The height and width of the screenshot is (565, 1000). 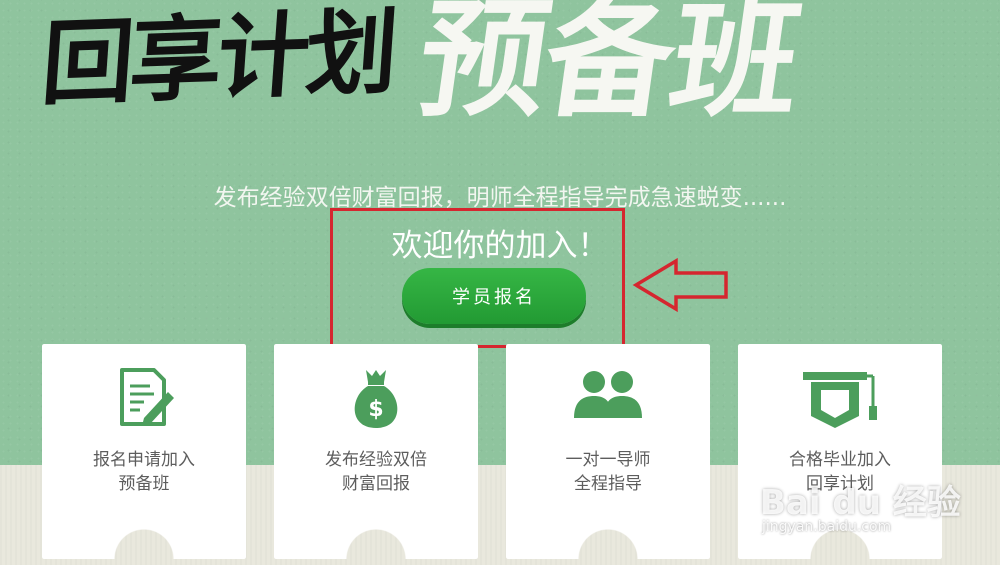 I want to click on baidu-watermark: Bai du 经验 jingyan.baidu.com, so click(x=870, y=510).